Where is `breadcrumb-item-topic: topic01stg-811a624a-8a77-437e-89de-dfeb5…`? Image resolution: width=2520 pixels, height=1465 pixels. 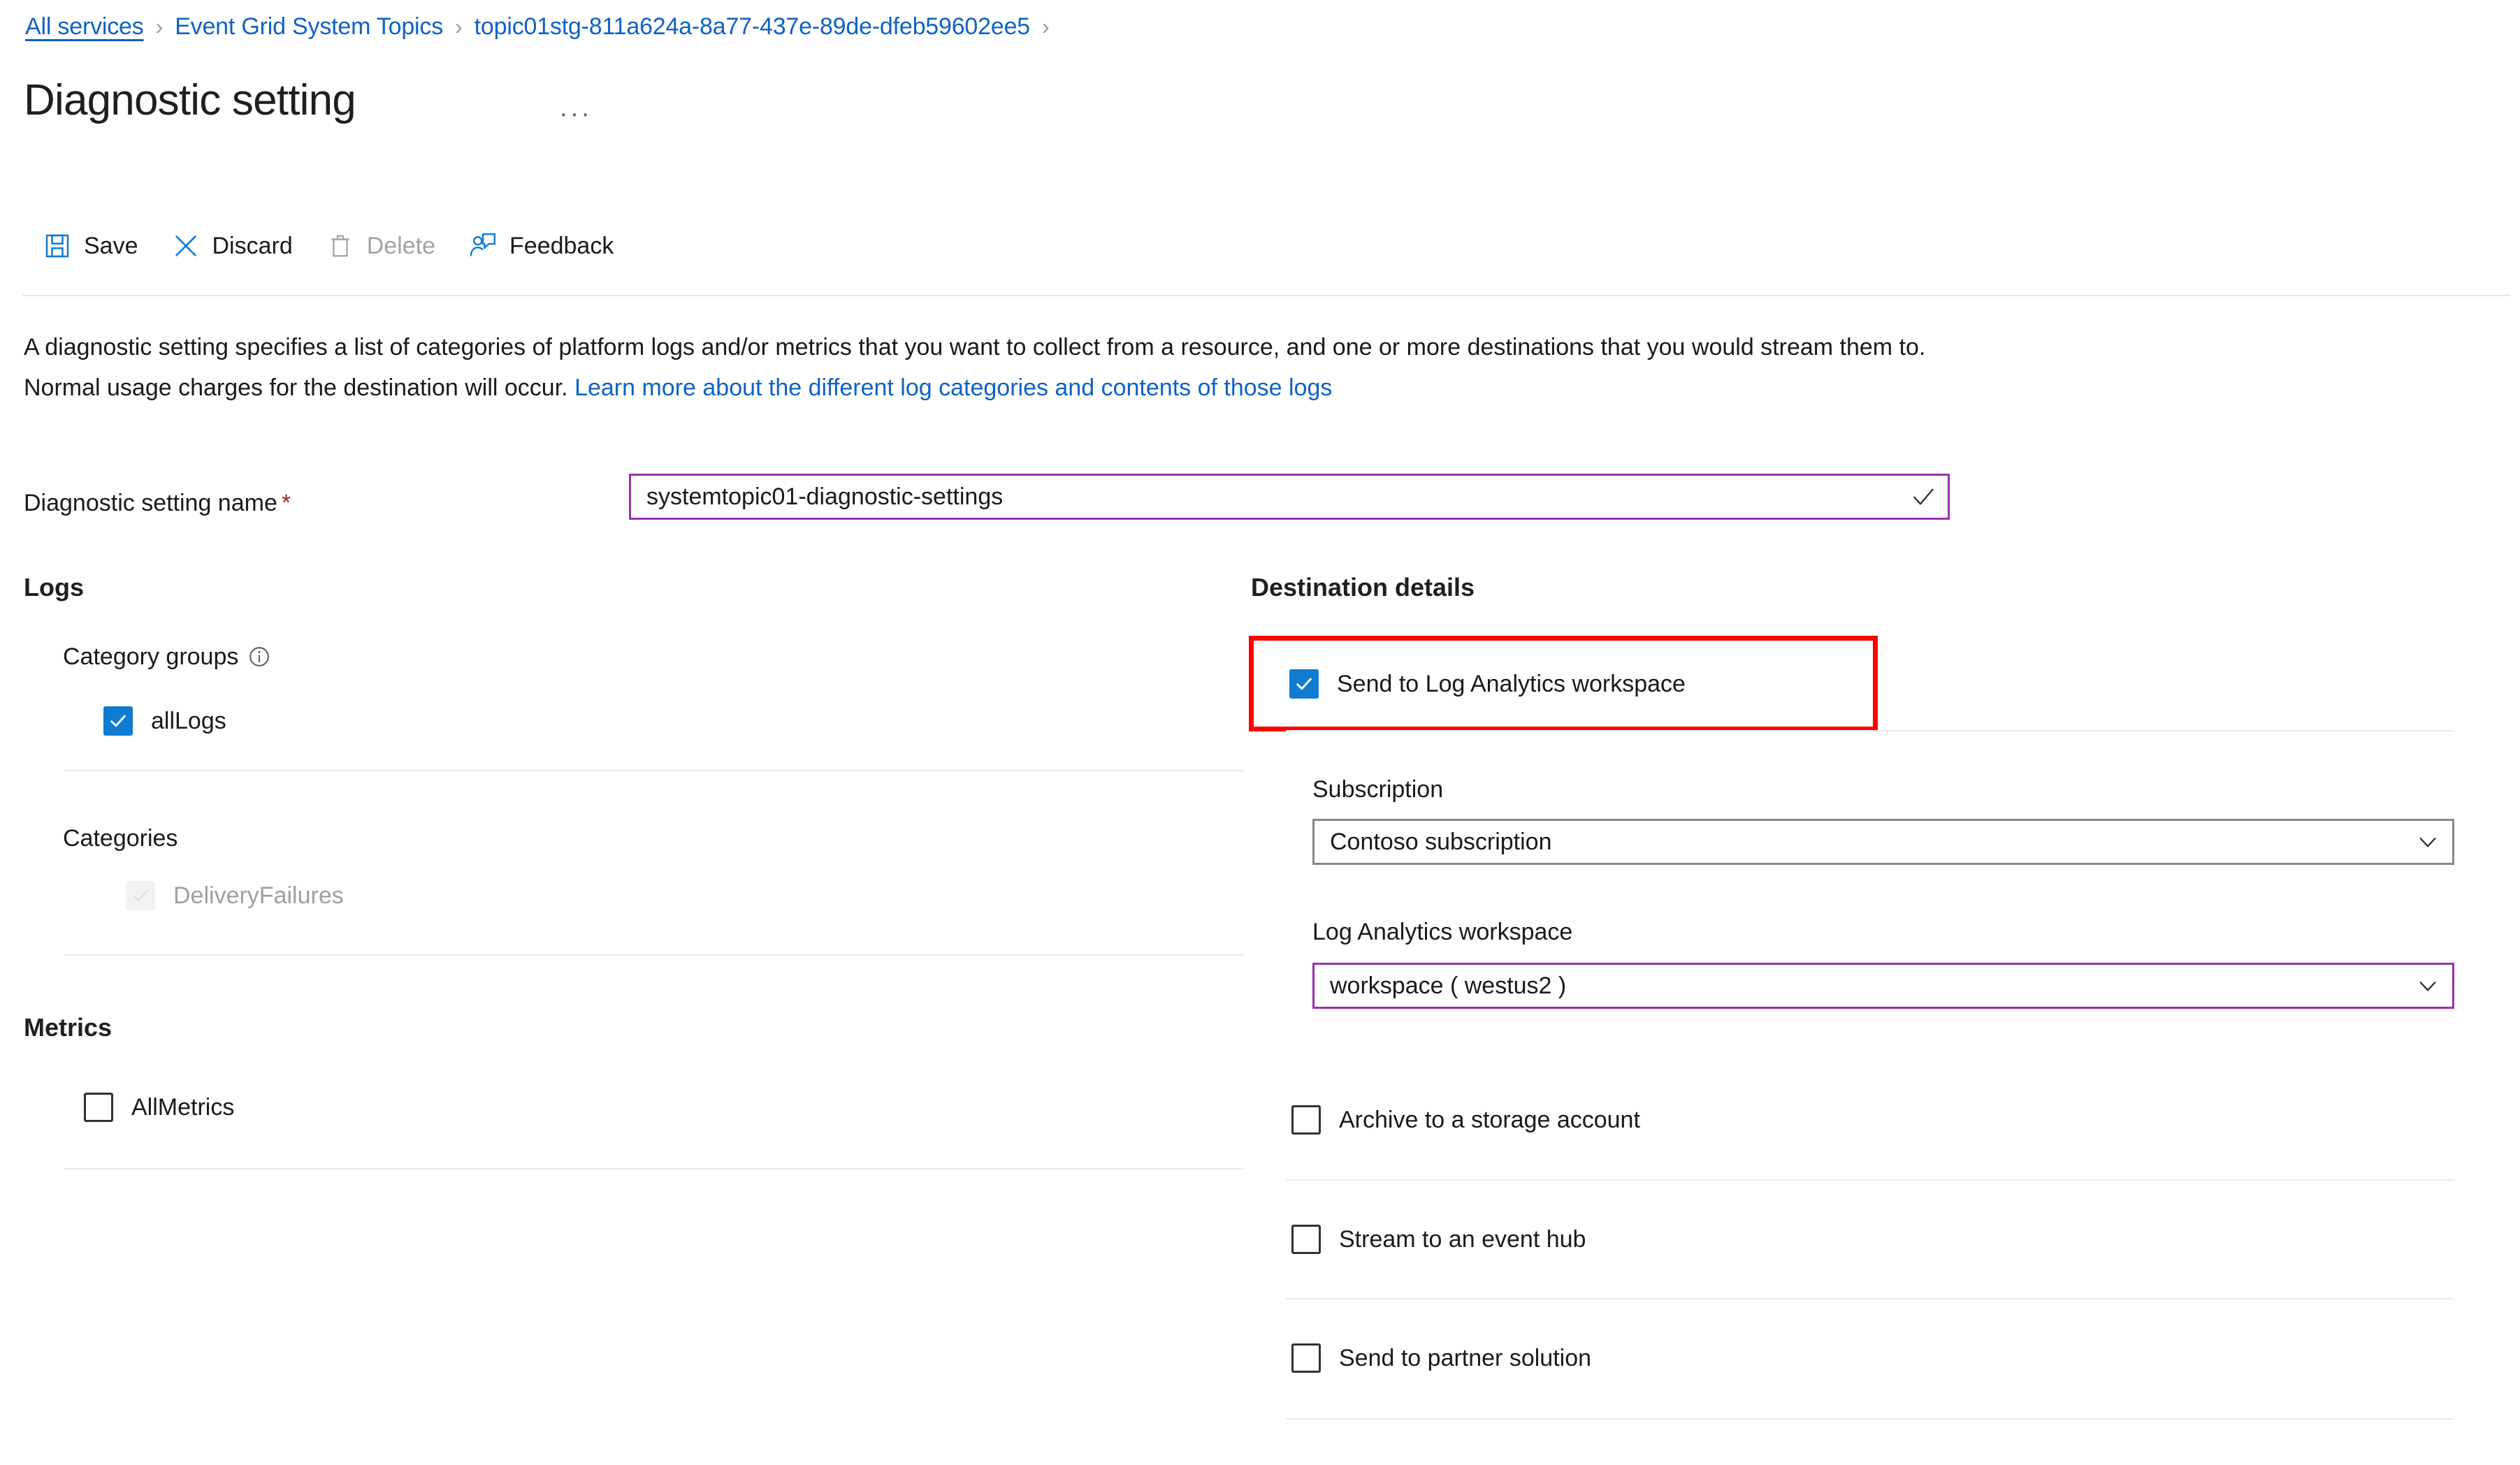
breadcrumb-item-topic: topic01stg-811a624a-8a77-437e-89de-dfeb5… is located at coordinates (753, 26).